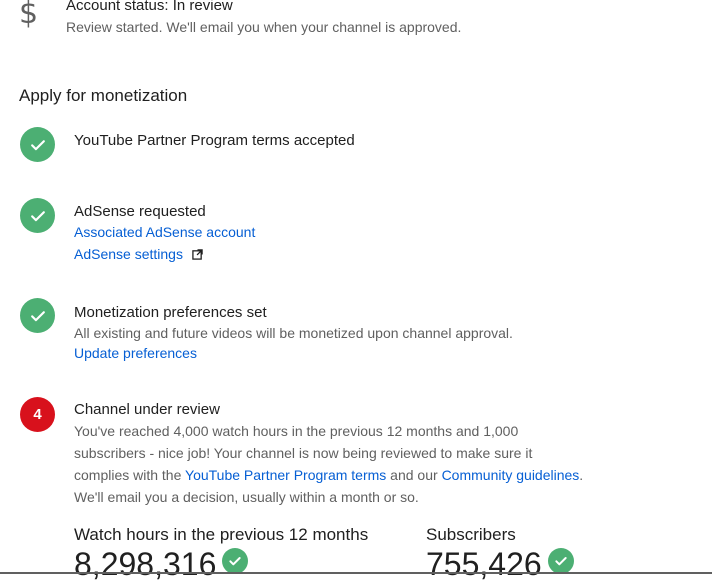 This screenshot has height=582, width=712. I want to click on metric-value: 8,298,316, so click(145, 564).